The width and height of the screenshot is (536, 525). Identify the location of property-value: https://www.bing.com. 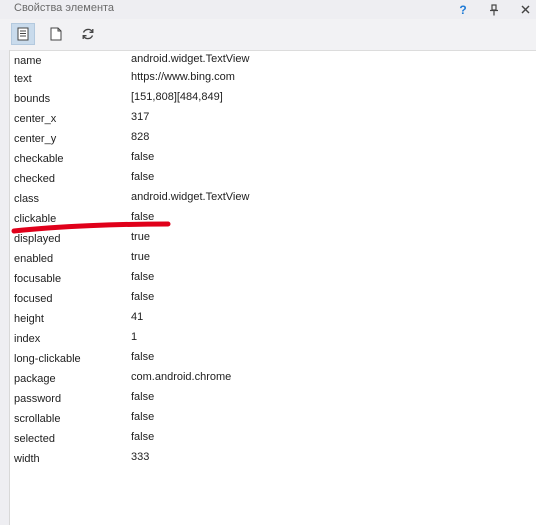
(183, 77).